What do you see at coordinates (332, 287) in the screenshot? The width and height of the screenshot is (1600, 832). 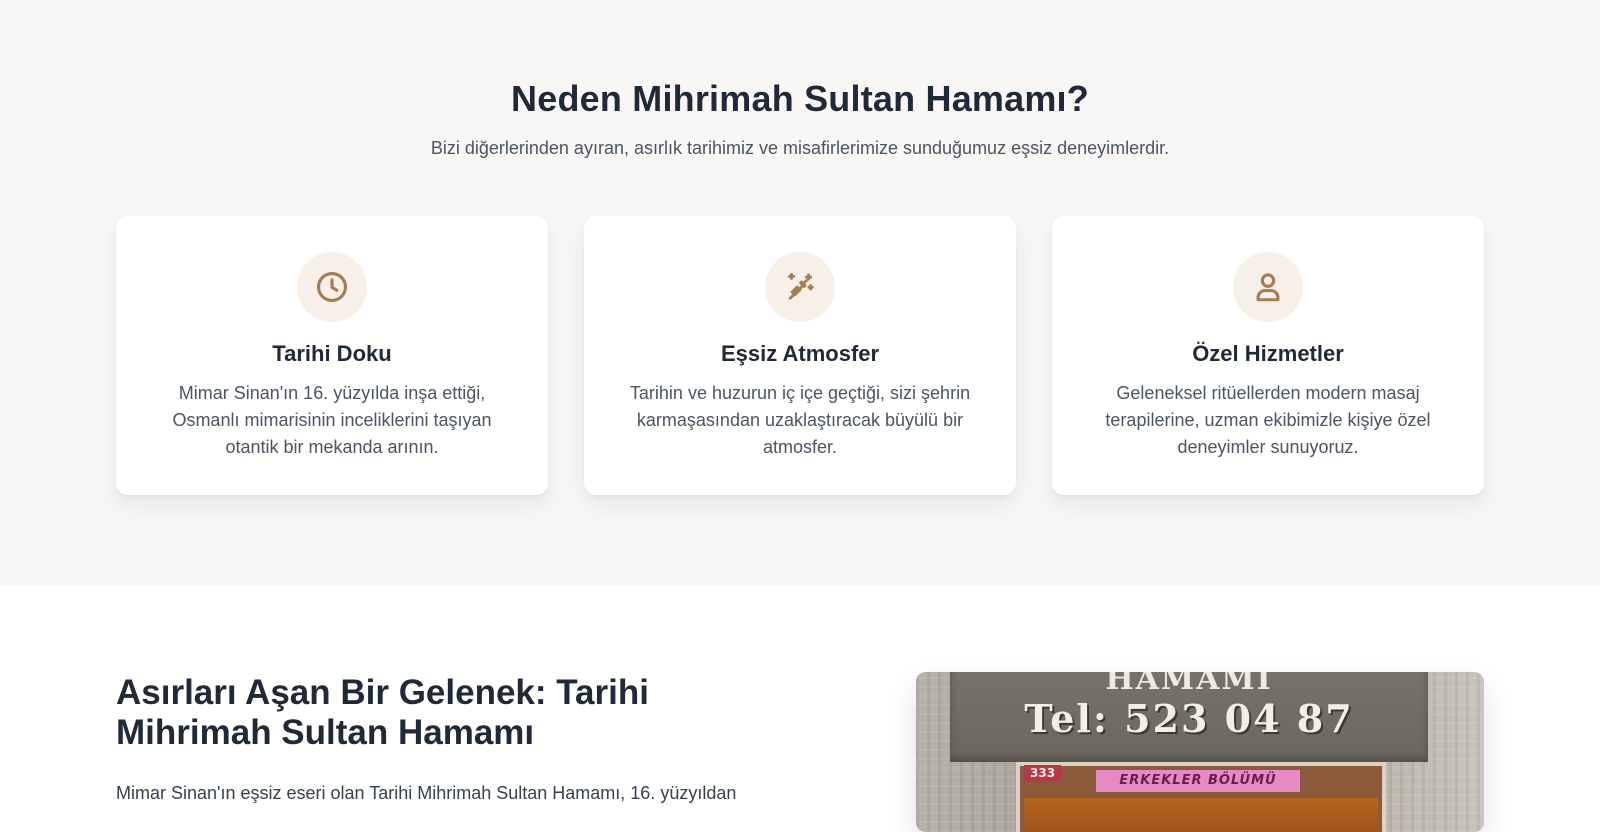 I see `clock-icon` at bounding box center [332, 287].